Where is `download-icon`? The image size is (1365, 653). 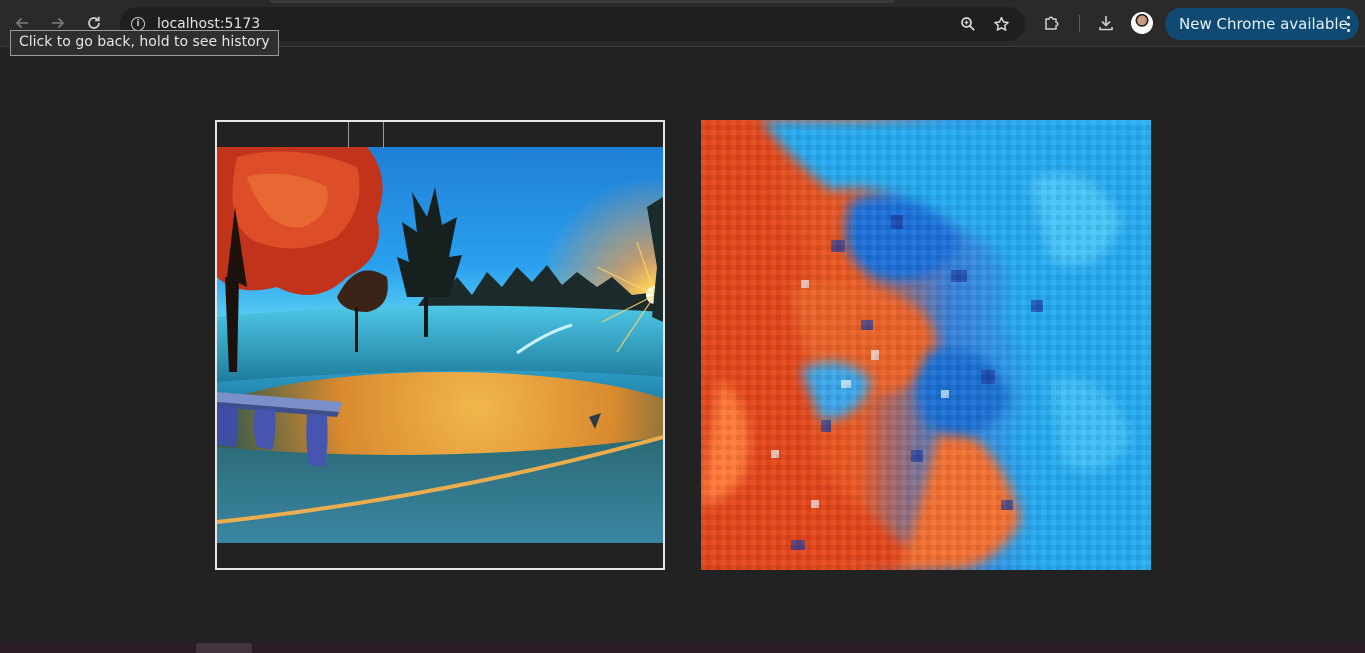 download-icon is located at coordinates (1106, 23).